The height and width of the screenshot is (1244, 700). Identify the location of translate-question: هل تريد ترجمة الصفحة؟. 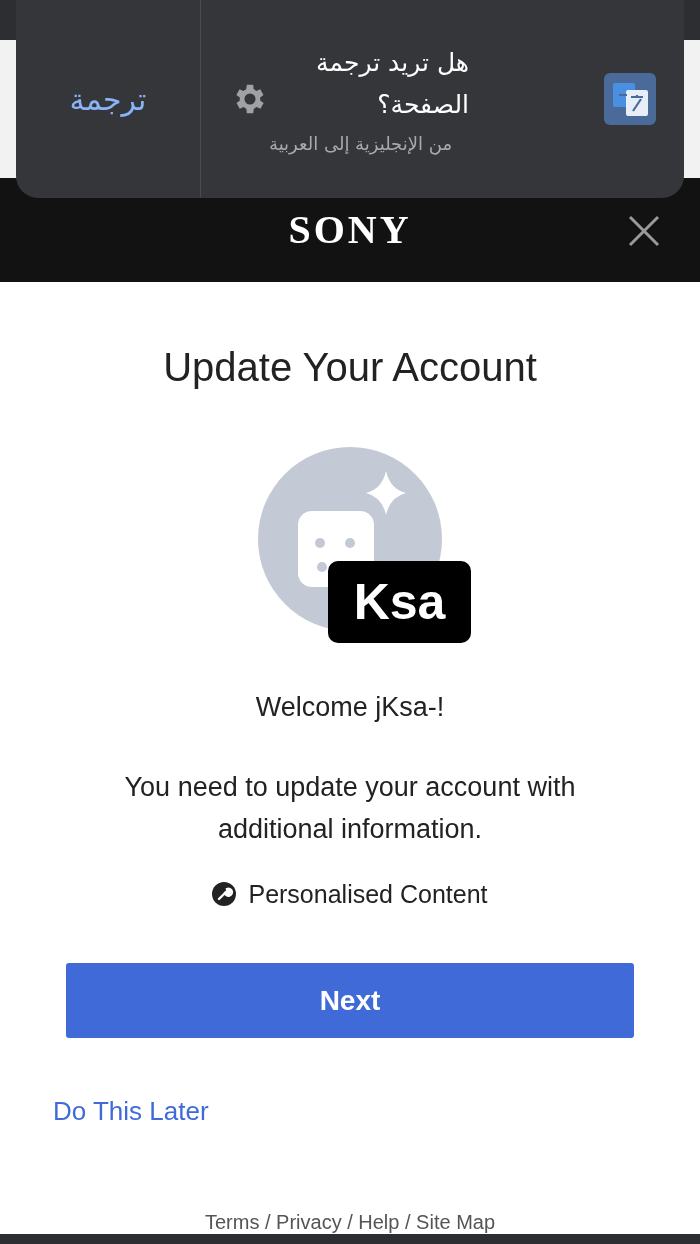
(392, 83).